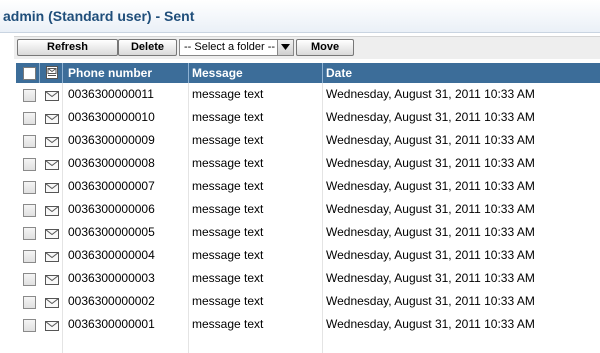 The width and height of the screenshot is (600, 353). Describe the element at coordinates (111, 140) in the screenshot. I see `phone-number-cell: 0036300000009` at that location.